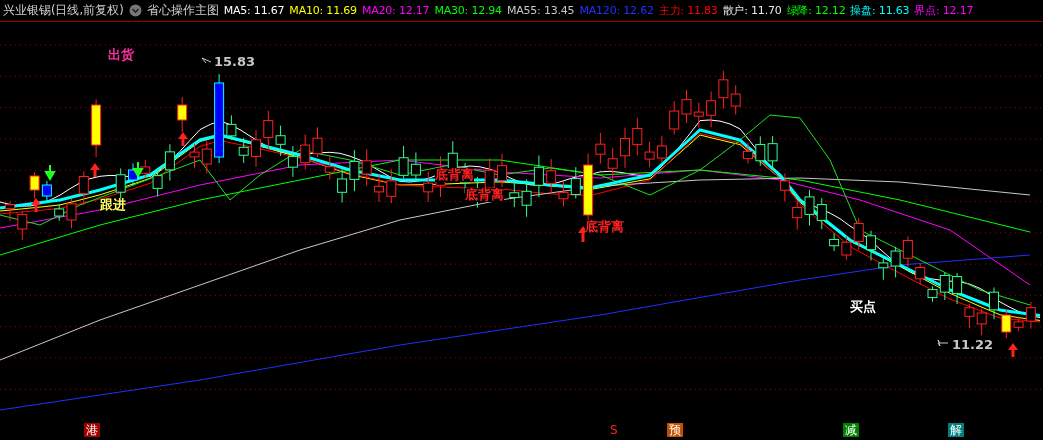  I want to click on legend-value: 操盘: 11.63, so click(880, 10).